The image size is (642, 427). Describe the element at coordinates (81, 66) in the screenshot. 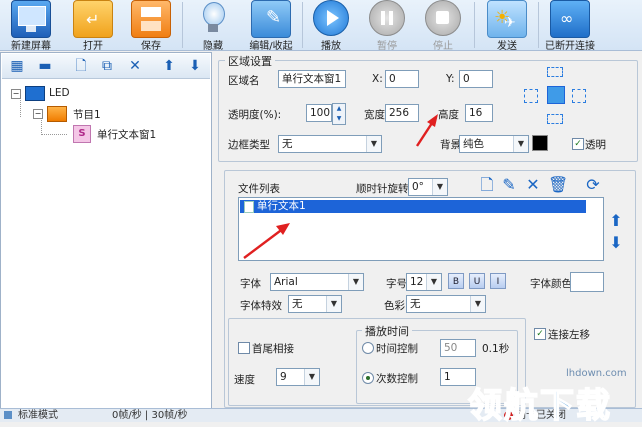

I see `new-page-icon: 🗋` at that location.